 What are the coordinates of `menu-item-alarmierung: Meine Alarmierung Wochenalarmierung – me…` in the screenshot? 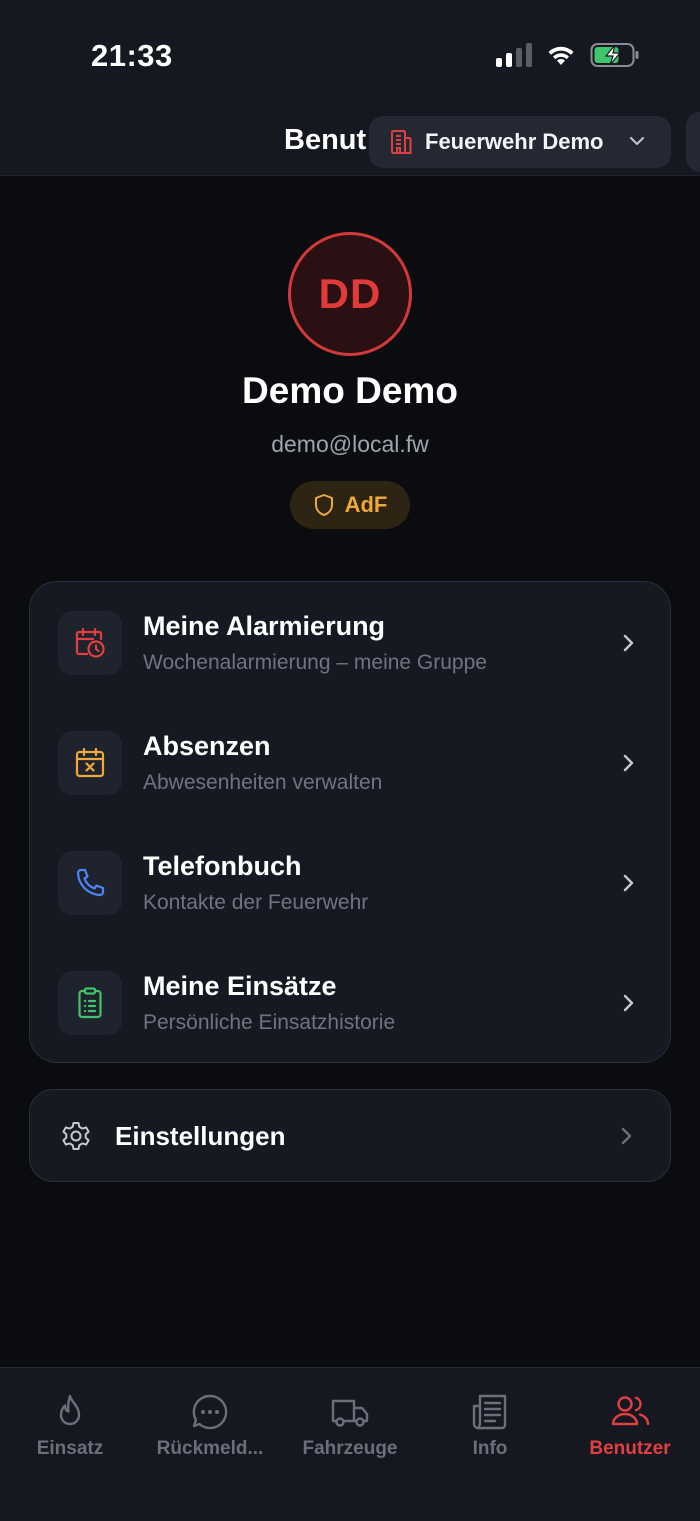 It's located at (351, 642).